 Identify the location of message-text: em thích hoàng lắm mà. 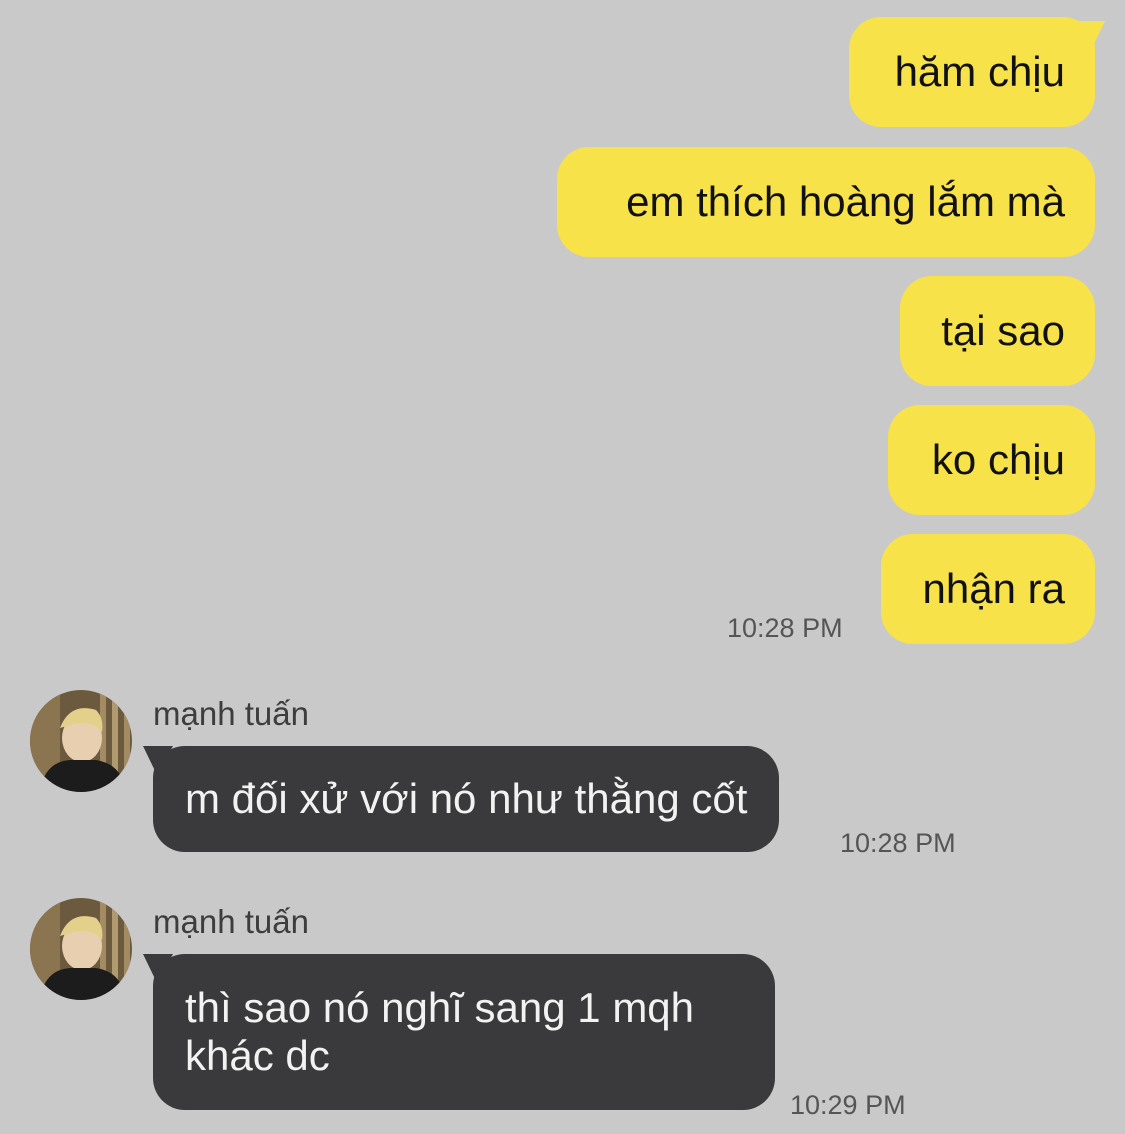
(845, 201).